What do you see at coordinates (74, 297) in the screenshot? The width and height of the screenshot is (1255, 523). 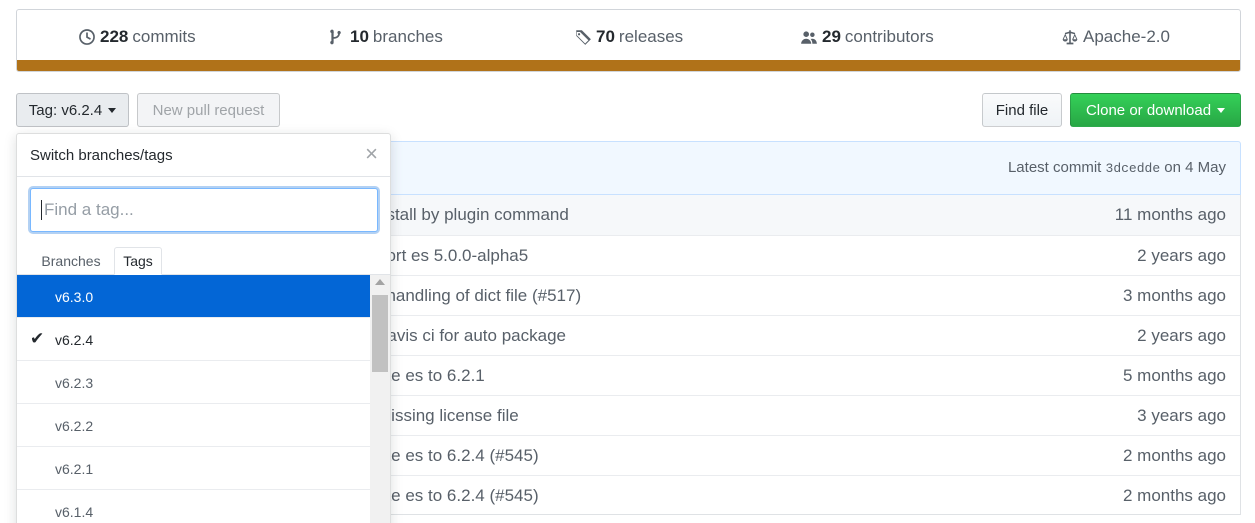 I see `tag-item-label: v6.3.0` at bounding box center [74, 297].